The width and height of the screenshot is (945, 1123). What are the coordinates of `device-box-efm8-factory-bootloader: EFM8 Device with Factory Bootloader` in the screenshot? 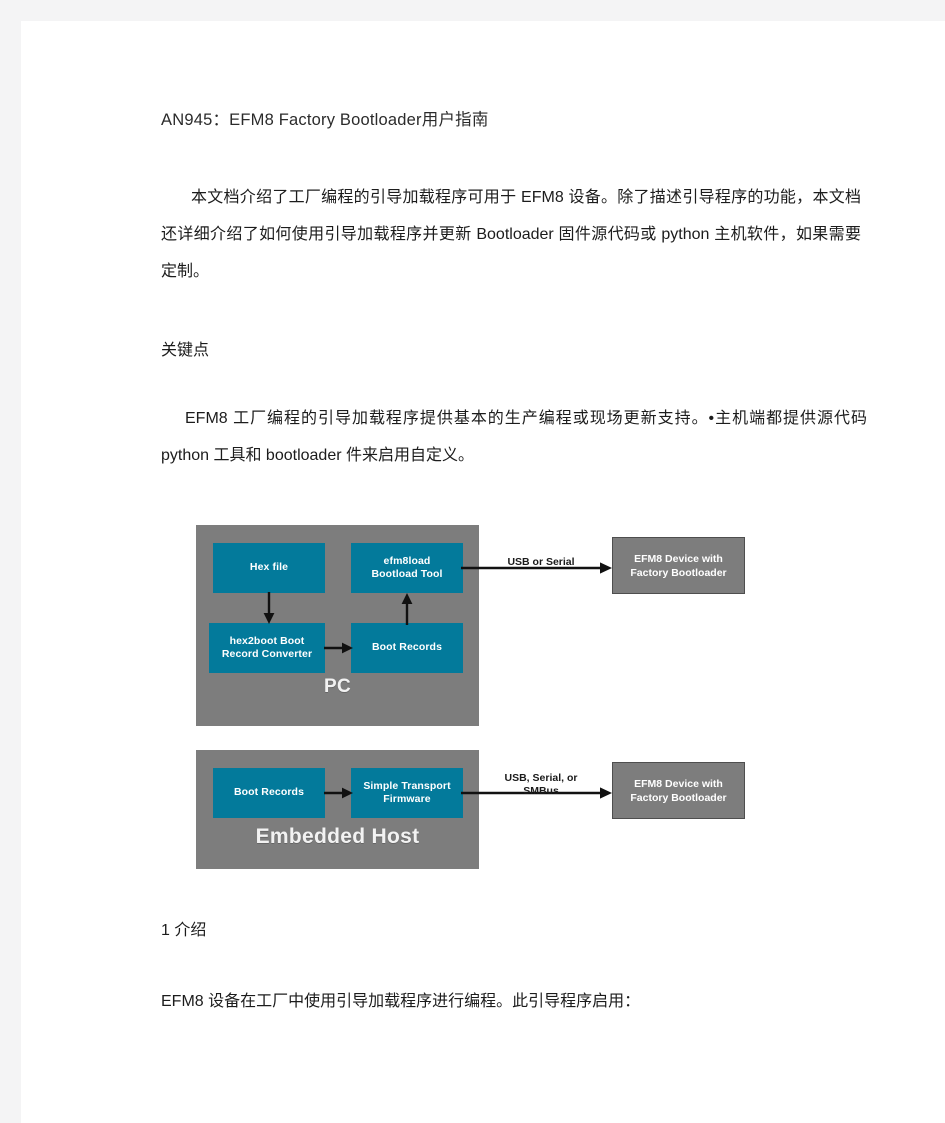 It's located at (678, 565).